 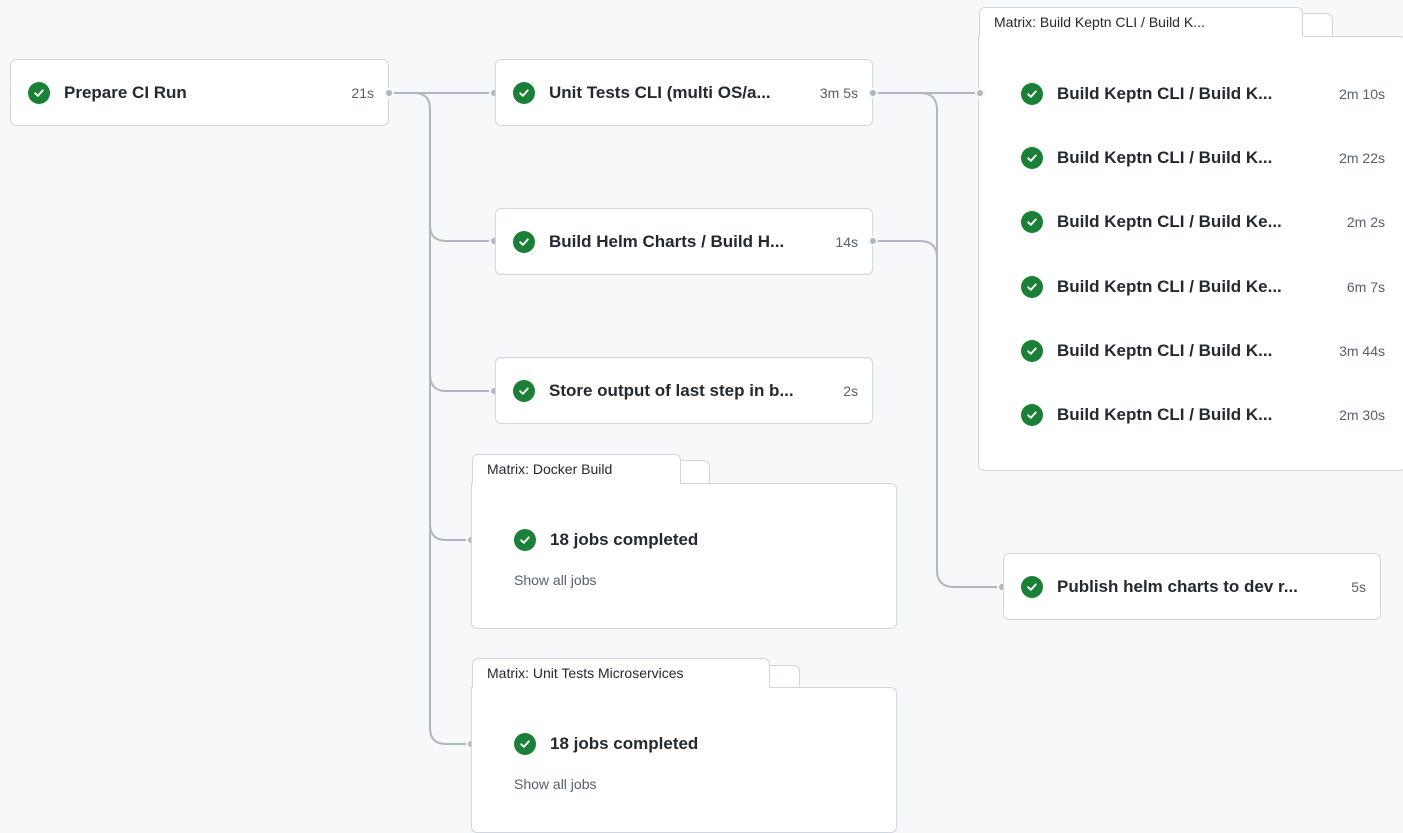 I want to click on matrix-job: Build Keptn CLI / Build Ke... 2m 2s, so click(x=1203, y=222).